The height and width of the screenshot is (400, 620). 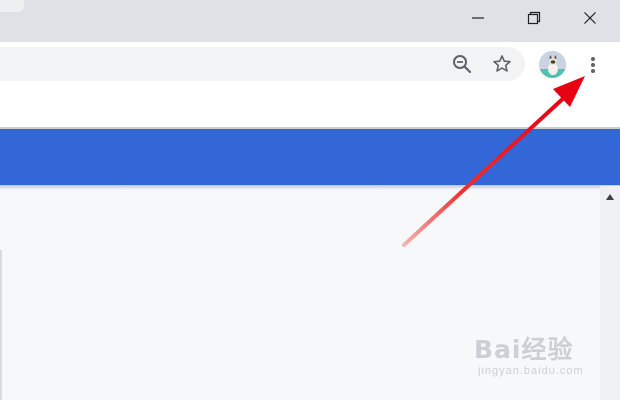 I want to click on star-icon, so click(x=502, y=63).